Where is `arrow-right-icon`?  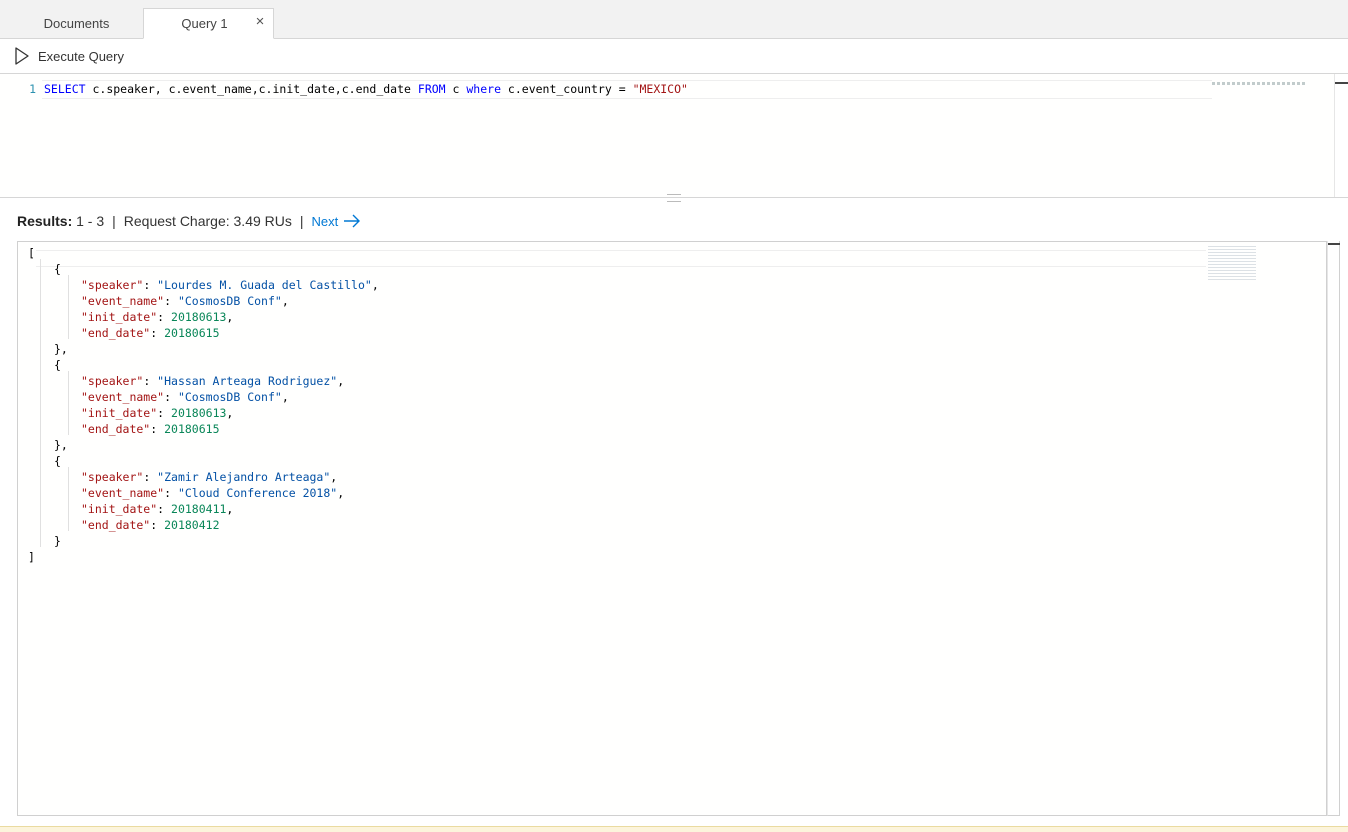
arrow-right-icon is located at coordinates (352, 221).